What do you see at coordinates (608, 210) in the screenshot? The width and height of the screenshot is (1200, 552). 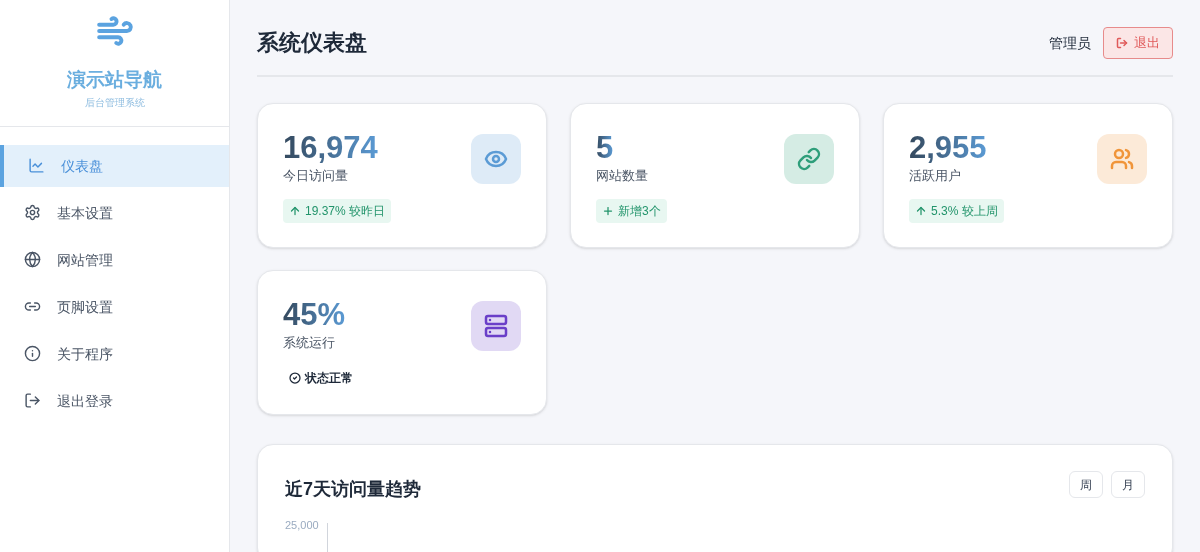 I see `plus-icon` at bounding box center [608, 210].